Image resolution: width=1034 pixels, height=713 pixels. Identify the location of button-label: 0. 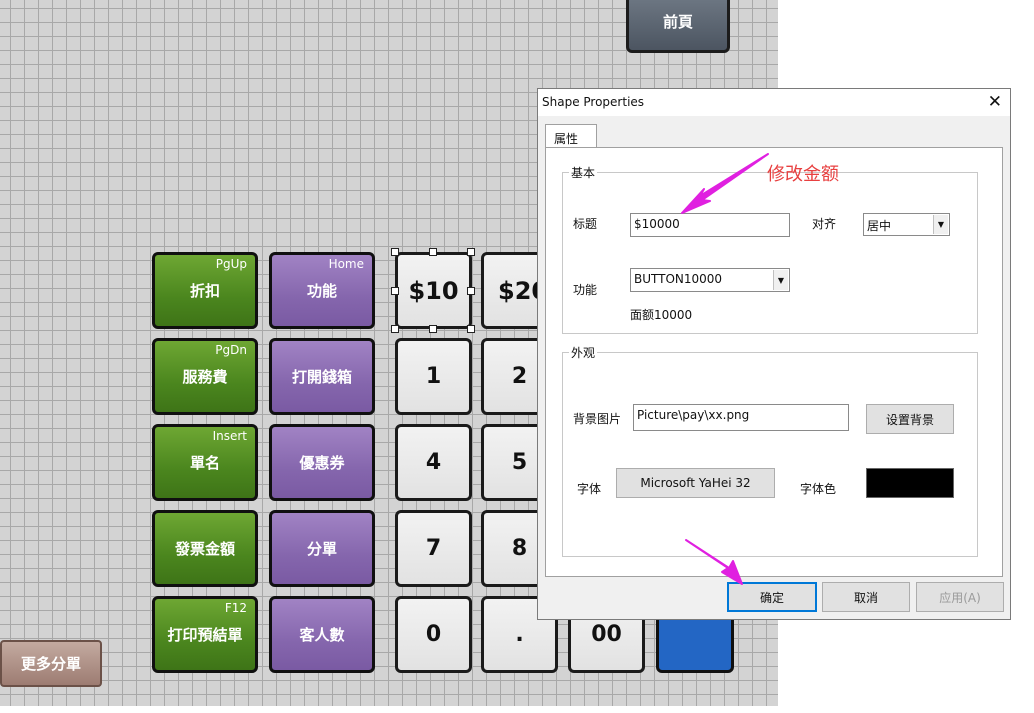
(433, 634).